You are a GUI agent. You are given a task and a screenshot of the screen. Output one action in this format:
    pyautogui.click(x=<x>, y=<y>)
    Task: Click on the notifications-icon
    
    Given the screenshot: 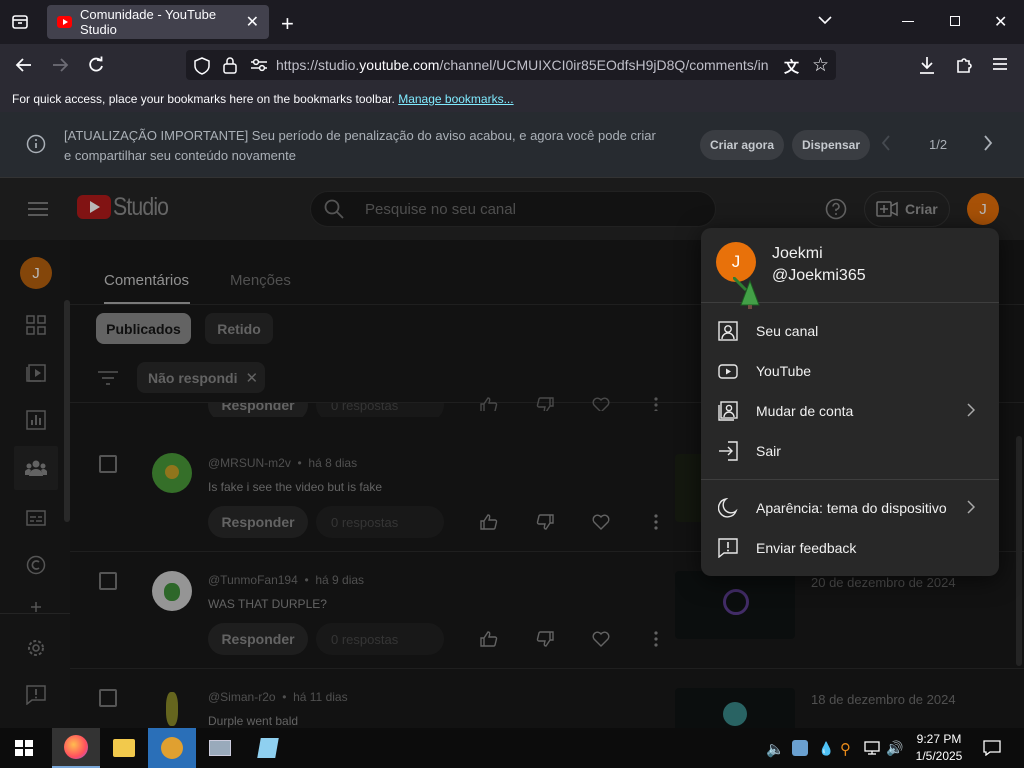 What is the action you would take?
    pyautogui.click(x=992, y=748)
    